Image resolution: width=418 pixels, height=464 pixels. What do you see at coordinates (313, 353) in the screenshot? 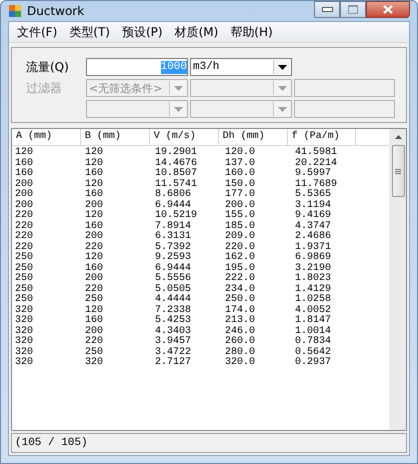
I see `table-cell-text: 0.5642` at bounding box center [313, 353].